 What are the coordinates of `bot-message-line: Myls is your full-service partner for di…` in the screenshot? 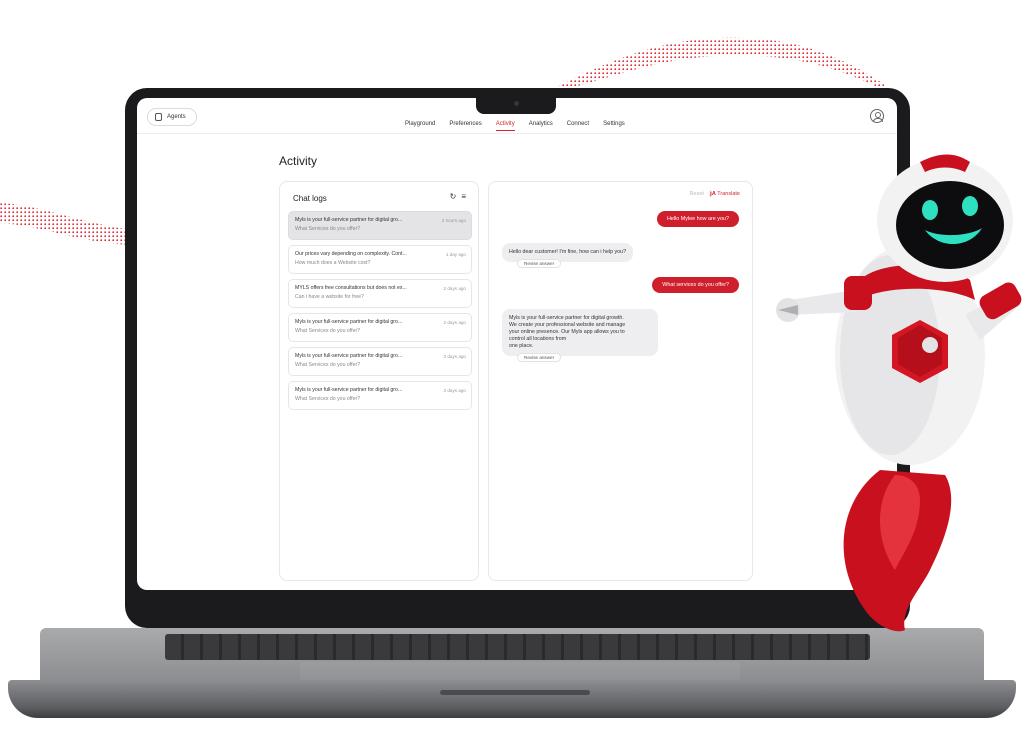 It's located at (566, 318).